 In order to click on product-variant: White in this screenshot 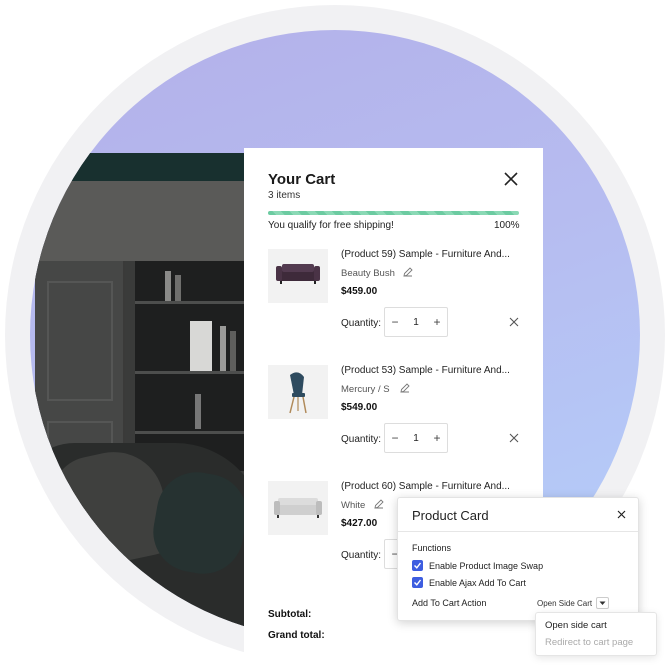, I will do `click(353, 505)`.